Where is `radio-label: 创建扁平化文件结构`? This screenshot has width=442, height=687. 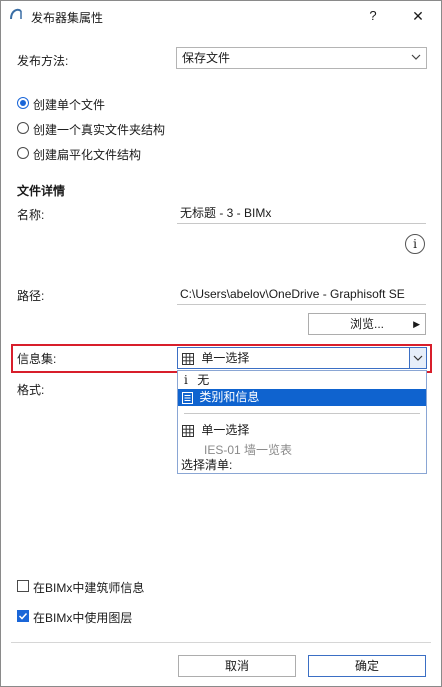 radio-label: 创建扁平化文件结构 is located at coordinates (87, 155).